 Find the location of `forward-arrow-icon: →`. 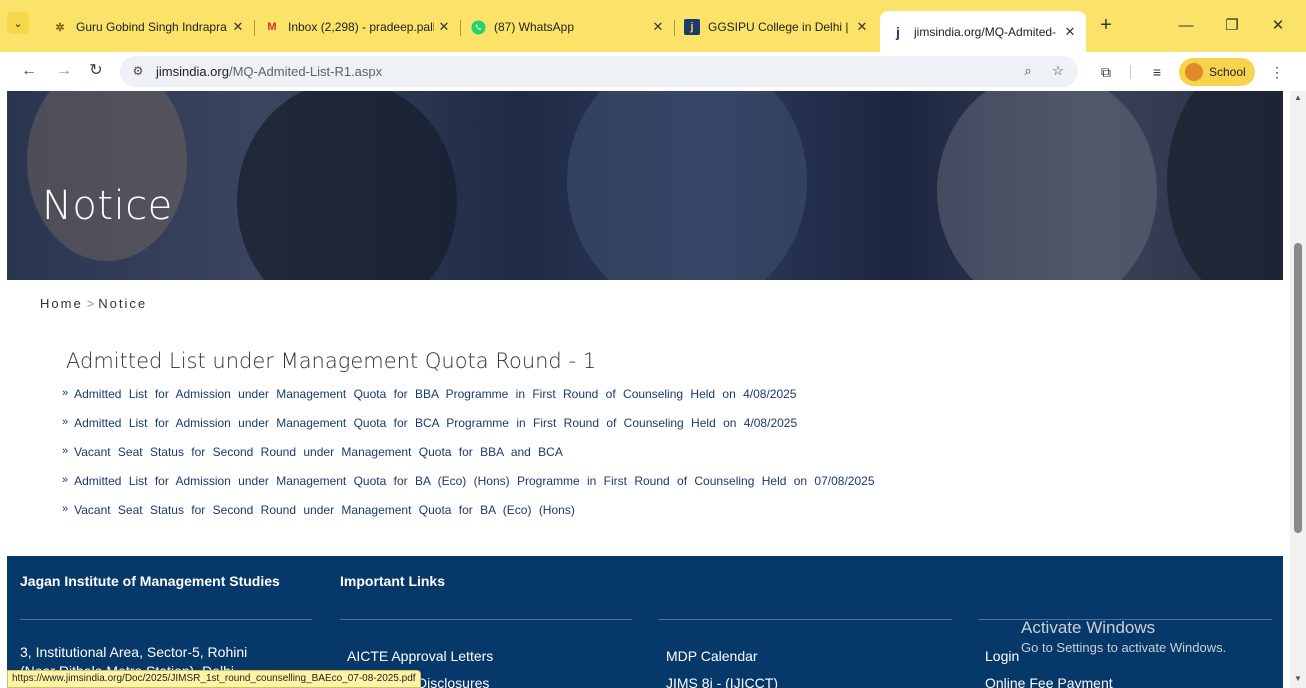

forward-arrow-icon: → is located at coordinates (64, 71).